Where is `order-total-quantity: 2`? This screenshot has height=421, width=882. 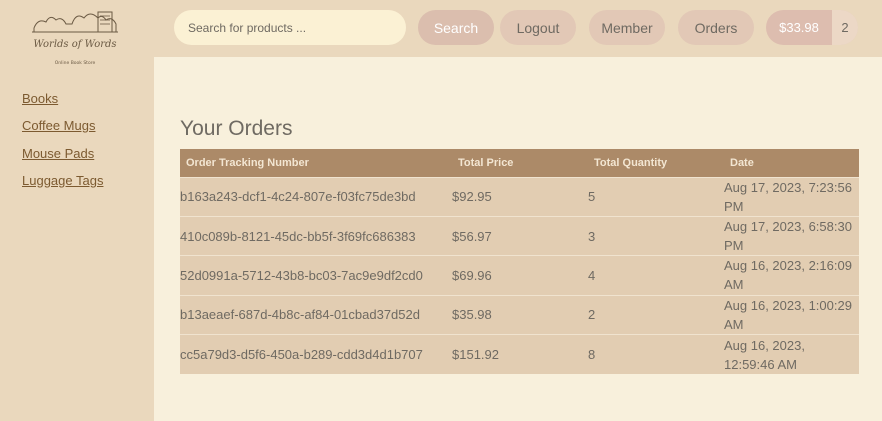 order-total-quantity: 2 is located at coordinates (656, 314).